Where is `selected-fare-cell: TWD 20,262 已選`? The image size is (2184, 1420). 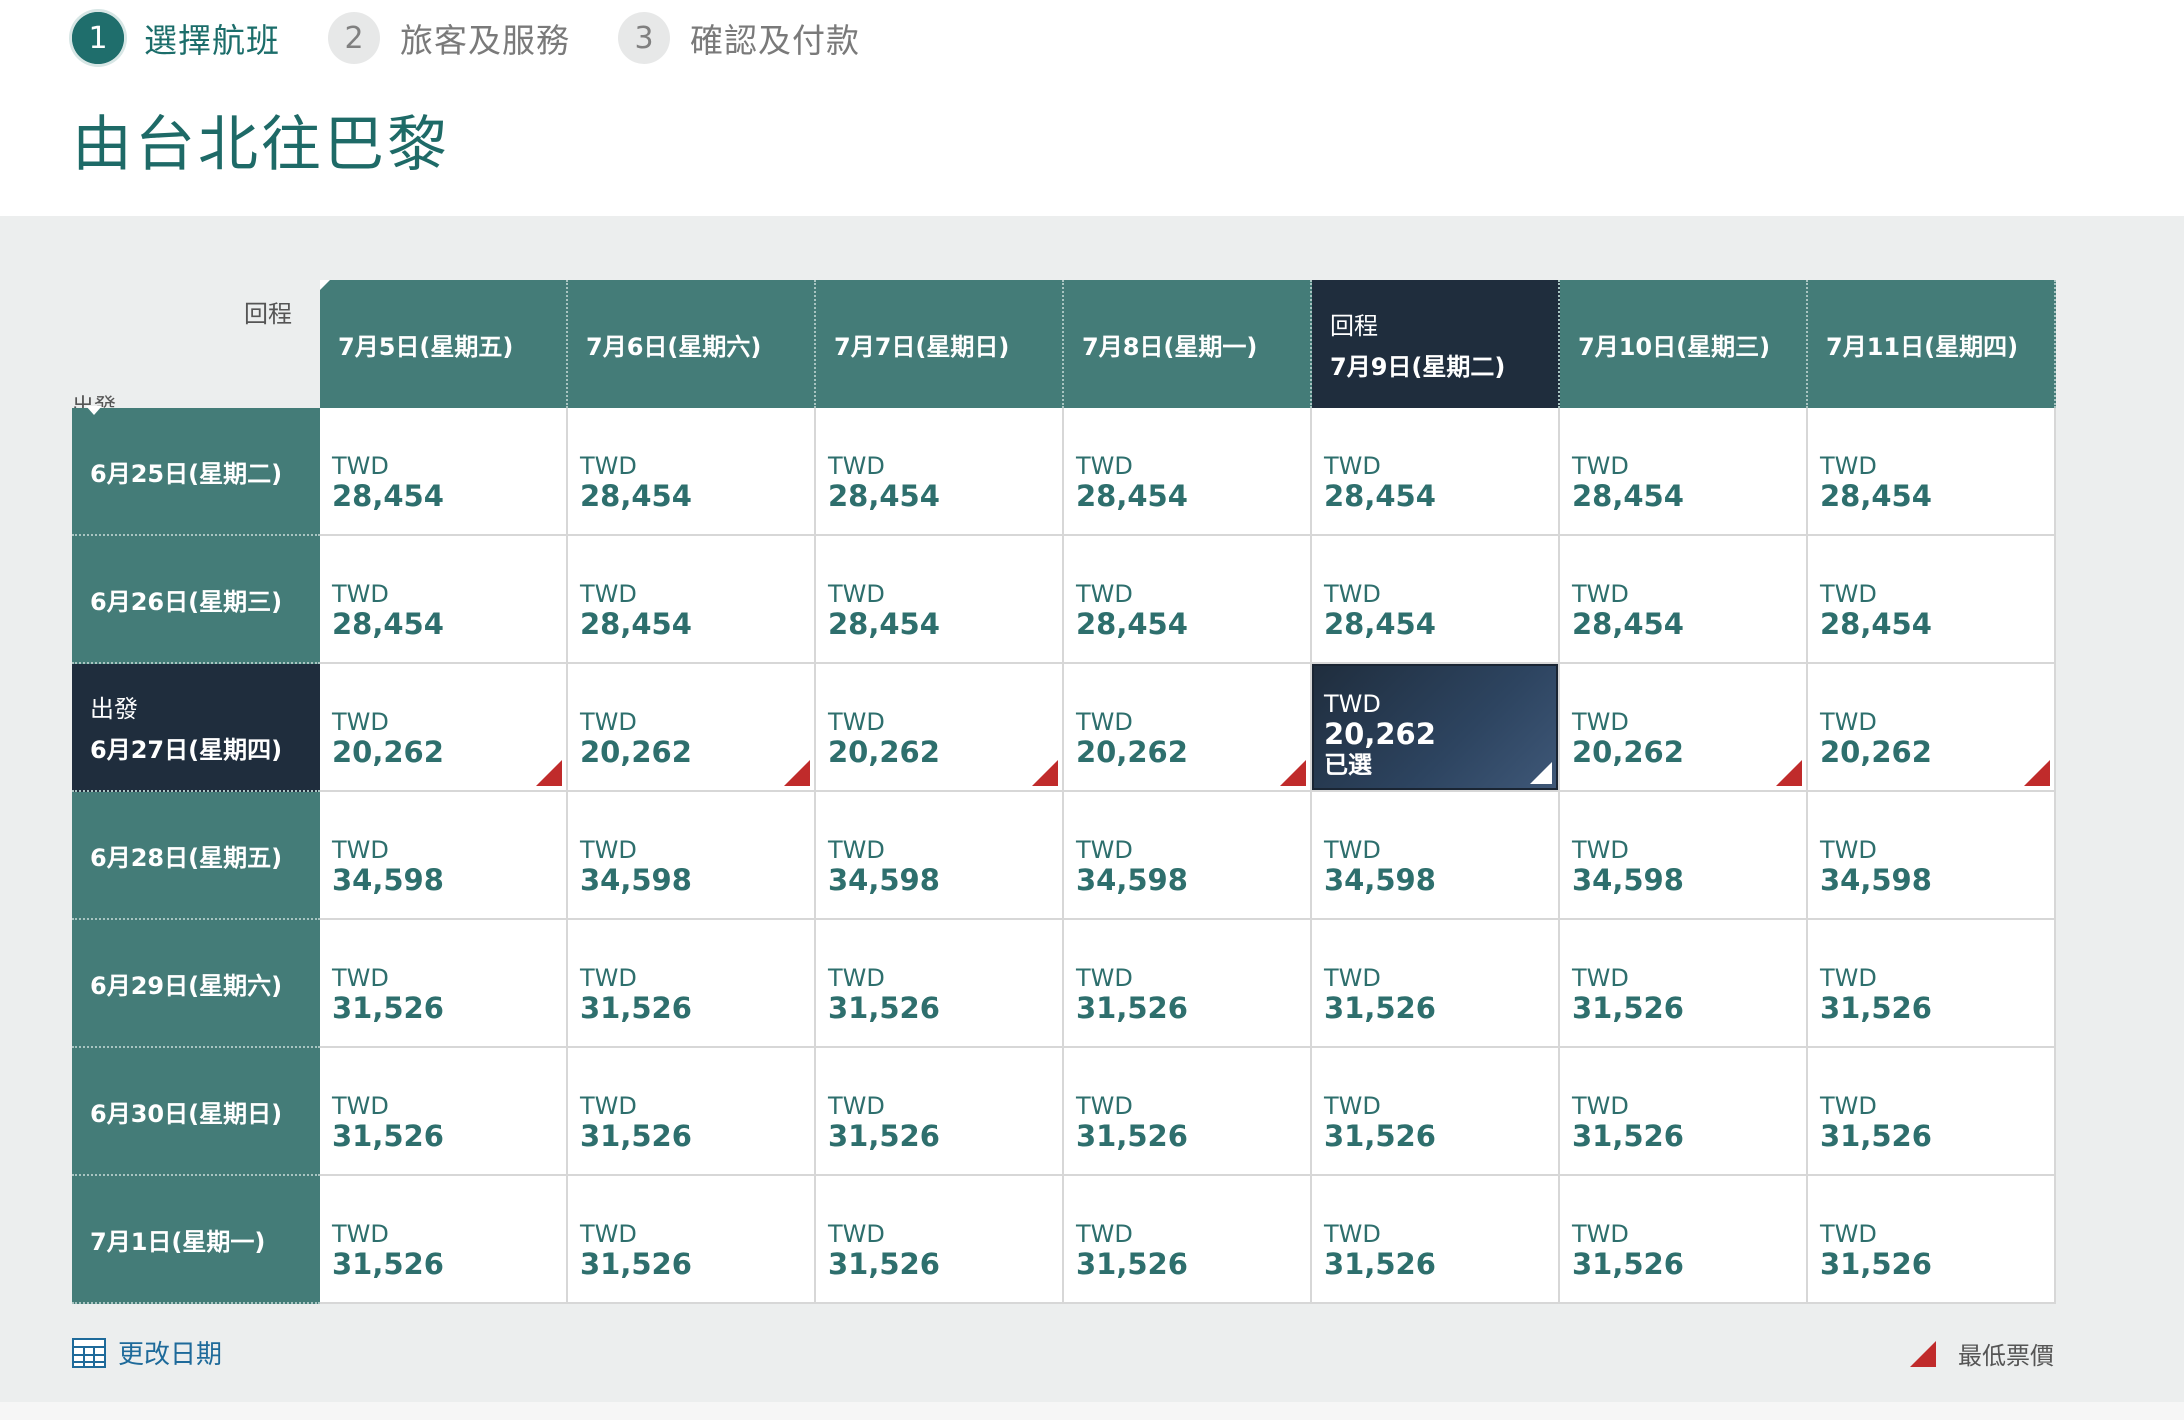
selected-fare-cell: TWD 20,262 已選 is located at coordinates (1436, 728).